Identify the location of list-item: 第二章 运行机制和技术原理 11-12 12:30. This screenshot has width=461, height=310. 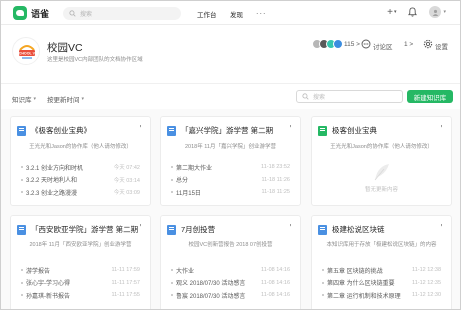
(381, 295).